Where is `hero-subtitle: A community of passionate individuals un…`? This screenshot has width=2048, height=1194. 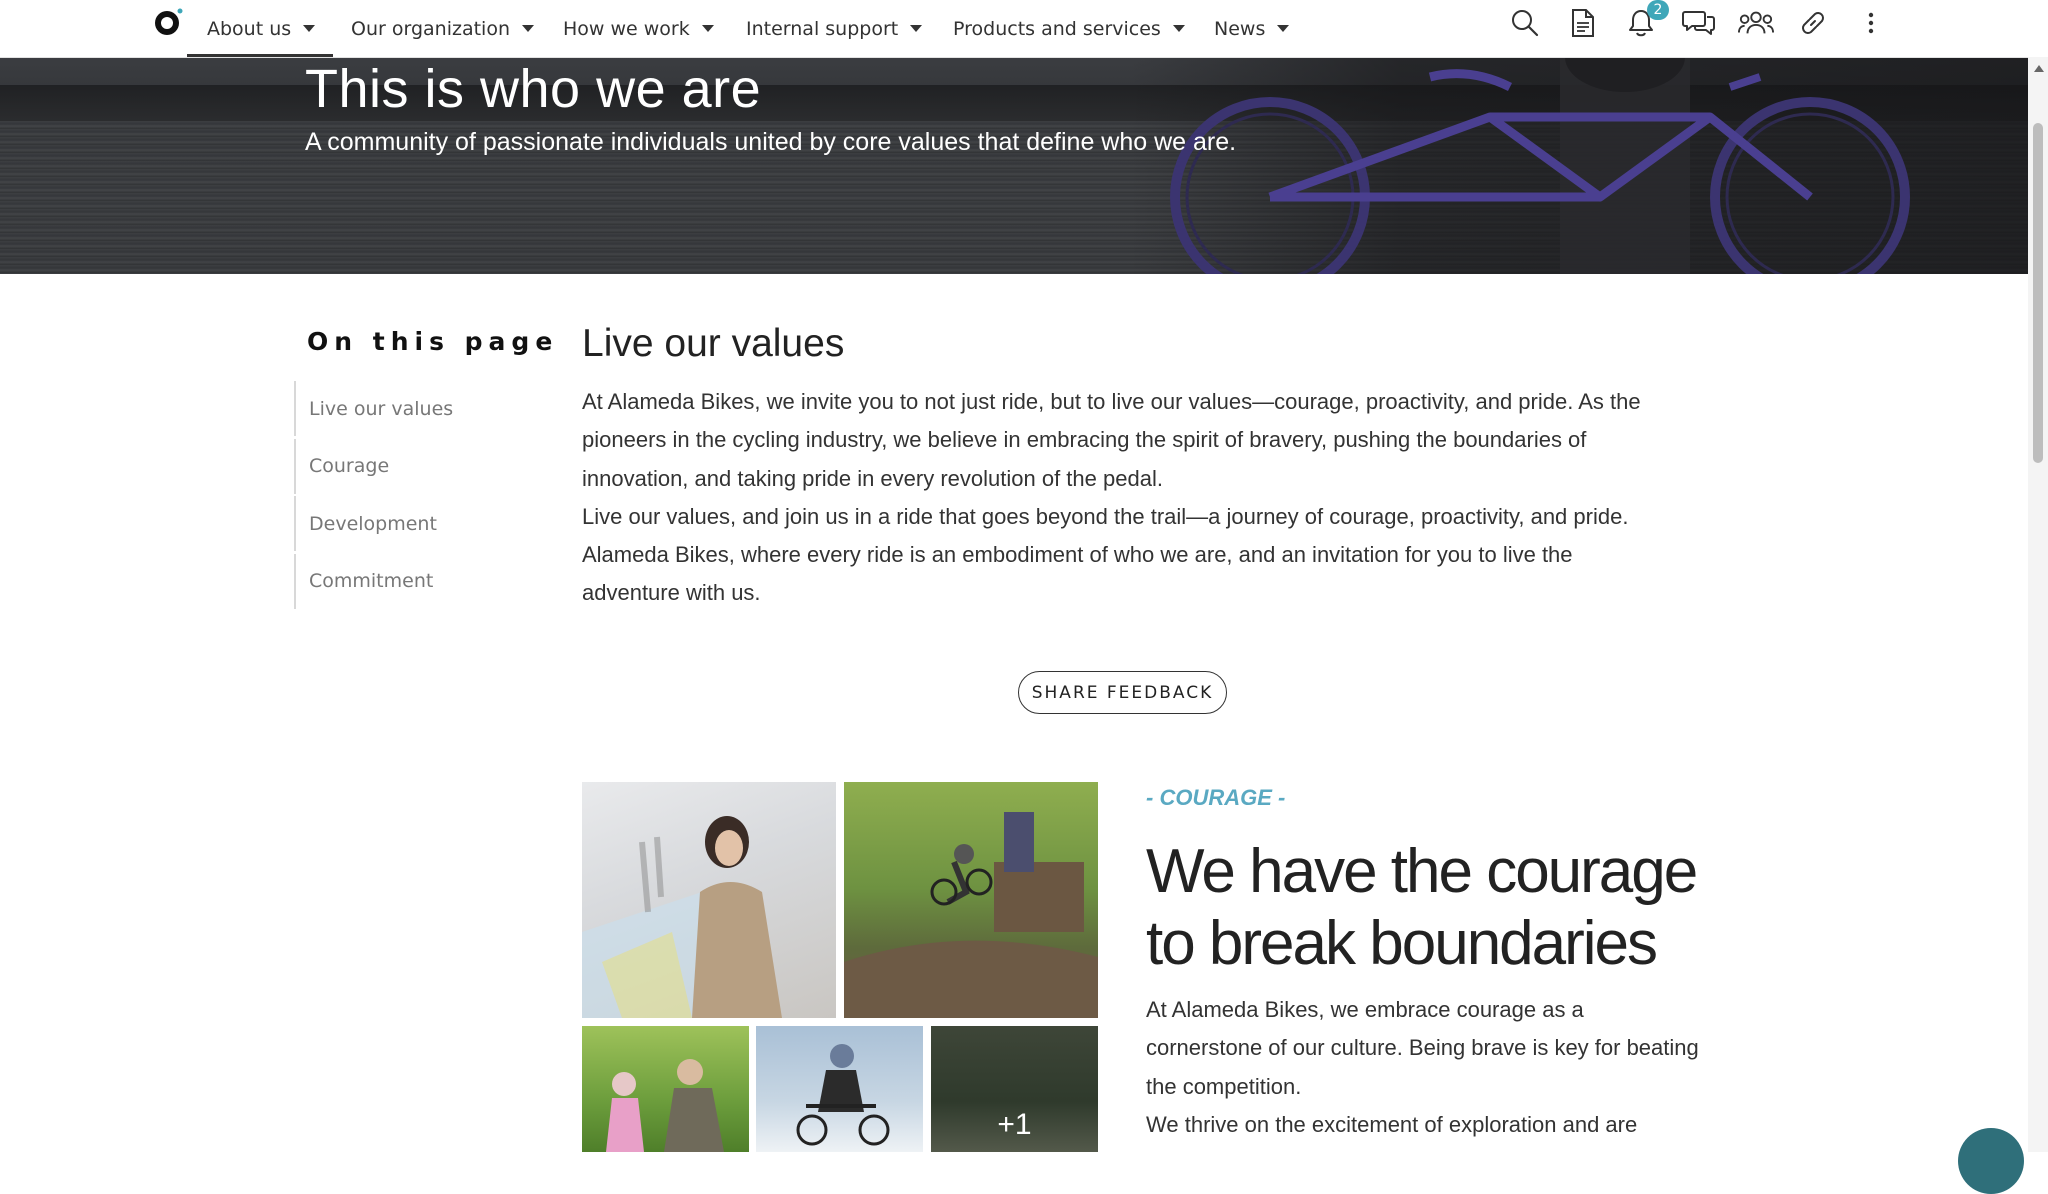 hero-subtitle: A community of passionate individuals un… is located at coordinates (771, 142).